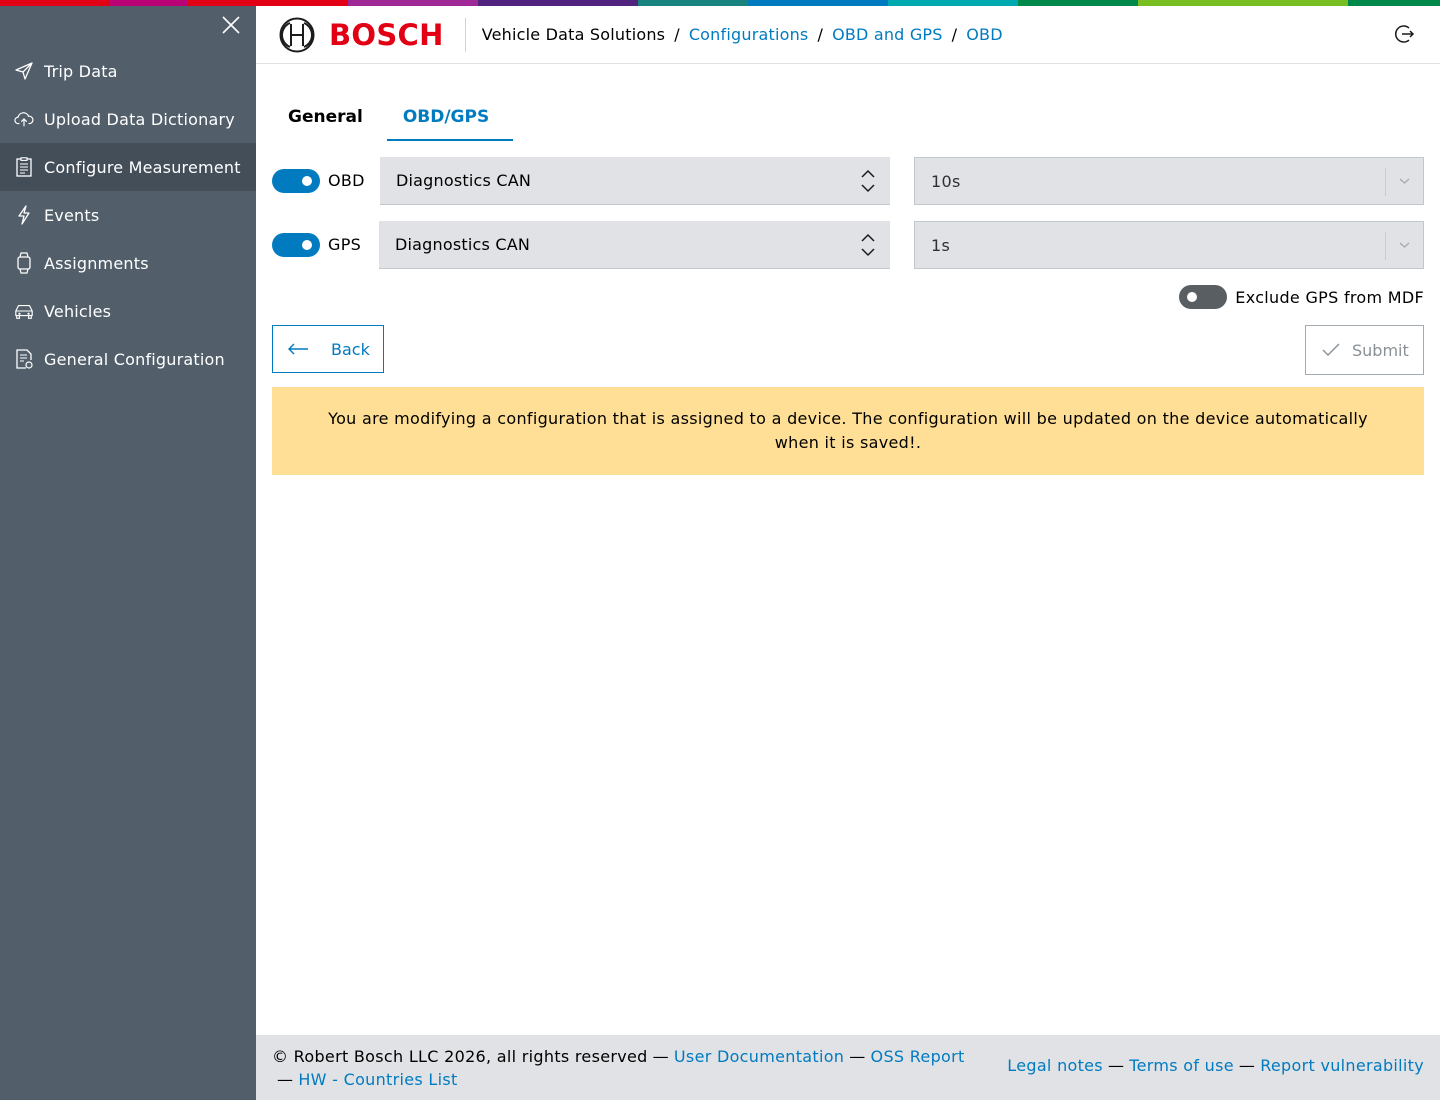  I want to click on sidebar-item-configure-measurement: Configure Measurement, so click(128, 167).